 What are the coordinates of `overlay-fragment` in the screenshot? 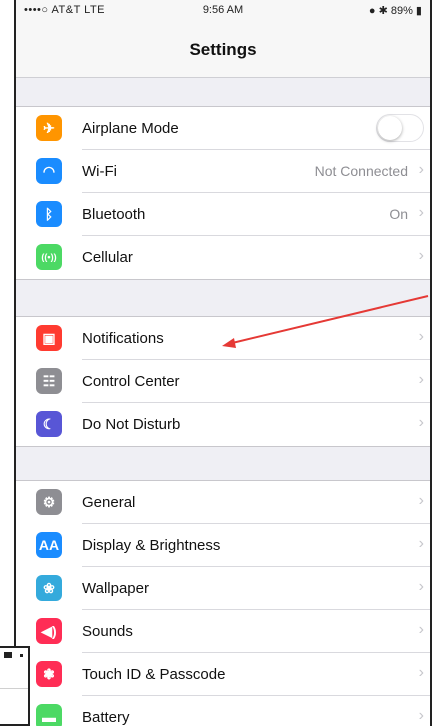 It's located at (15, 686).